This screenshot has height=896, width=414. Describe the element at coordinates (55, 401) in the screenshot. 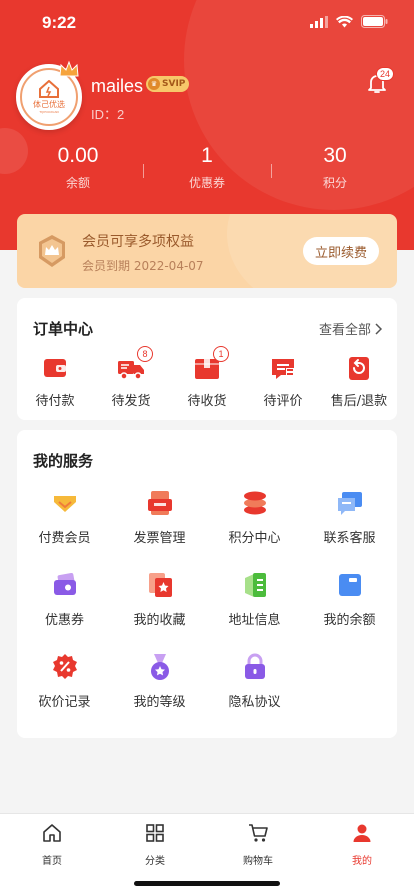

I see `order-label: 待付款` at that location.